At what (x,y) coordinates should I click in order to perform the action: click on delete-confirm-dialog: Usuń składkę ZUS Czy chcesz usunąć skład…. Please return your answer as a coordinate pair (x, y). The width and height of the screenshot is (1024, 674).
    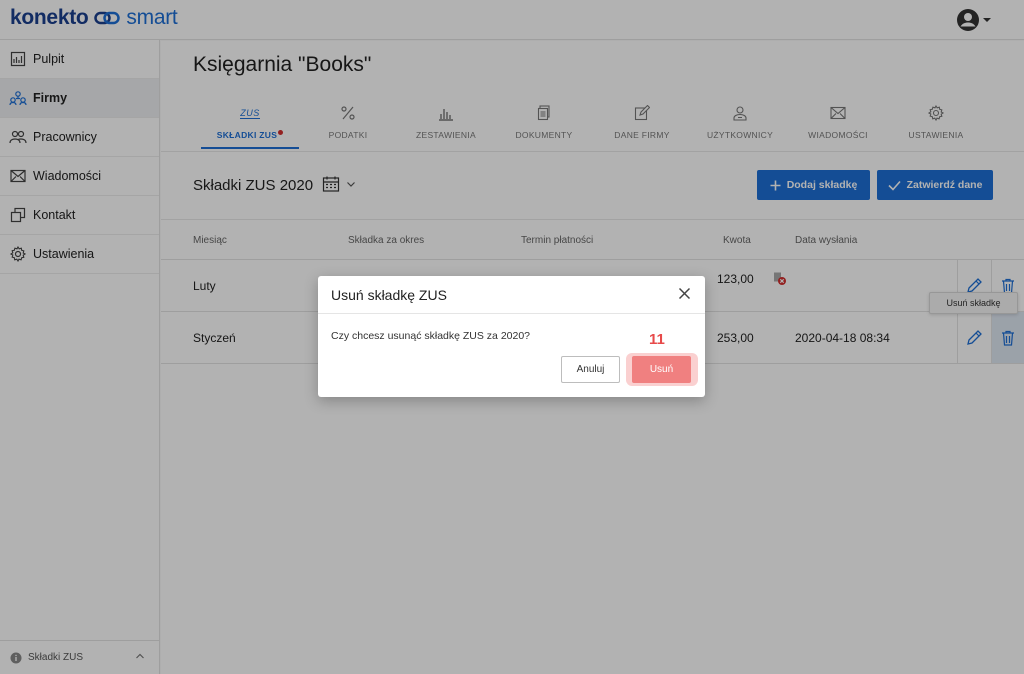
    Looking at the image, I should click on (511, 336).